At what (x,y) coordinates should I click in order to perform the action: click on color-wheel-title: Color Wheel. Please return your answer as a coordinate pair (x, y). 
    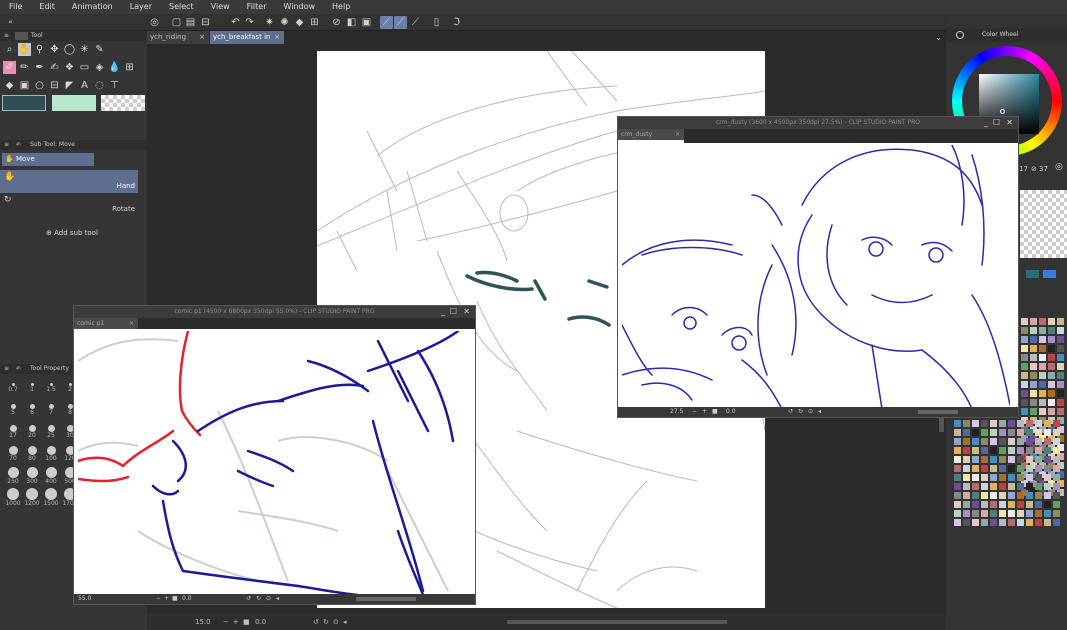
    Looking at the image, I should click on (1000, 35).